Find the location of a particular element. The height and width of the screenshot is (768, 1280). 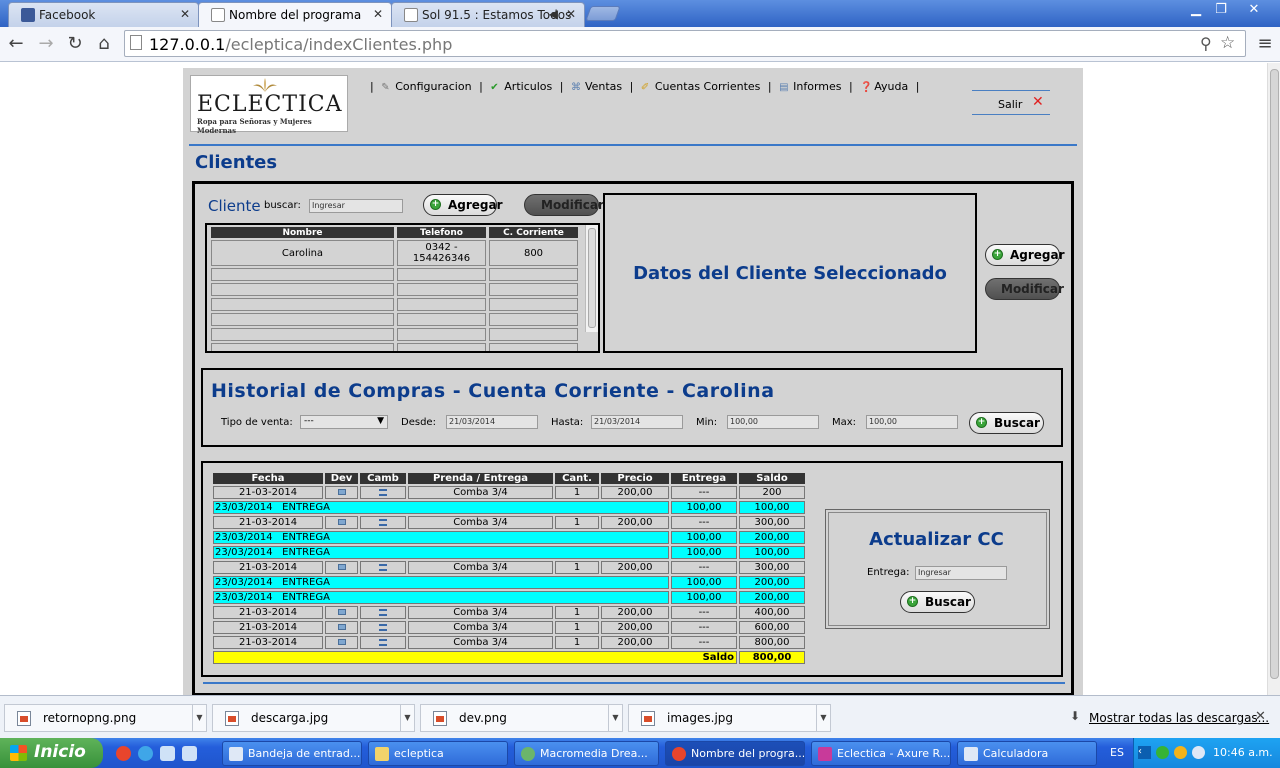

buscar-cliente-input: Ingresar is located at coordinates (356, 206).